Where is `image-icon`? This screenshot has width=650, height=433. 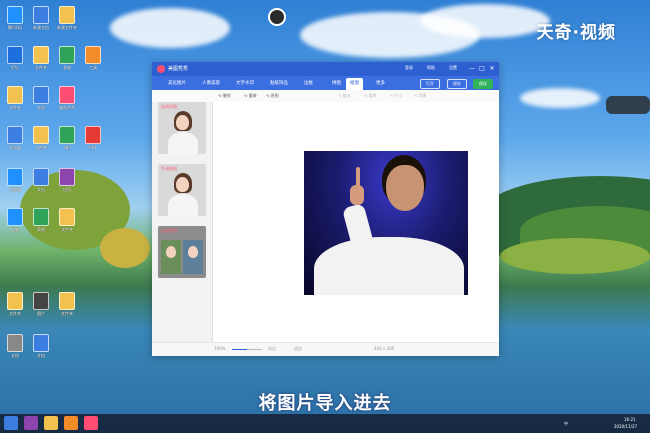
image-icon is located at coordinates (41, 301).